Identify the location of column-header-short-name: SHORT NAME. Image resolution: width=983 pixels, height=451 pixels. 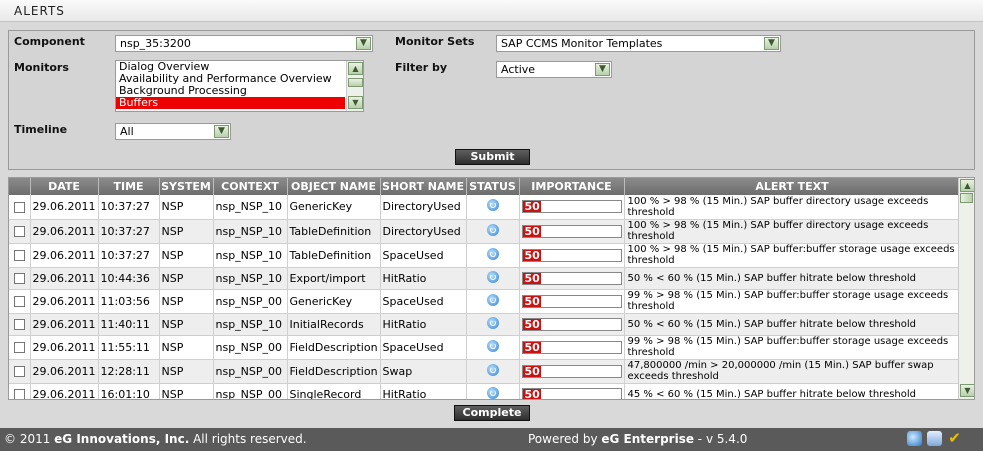
(423, 186).